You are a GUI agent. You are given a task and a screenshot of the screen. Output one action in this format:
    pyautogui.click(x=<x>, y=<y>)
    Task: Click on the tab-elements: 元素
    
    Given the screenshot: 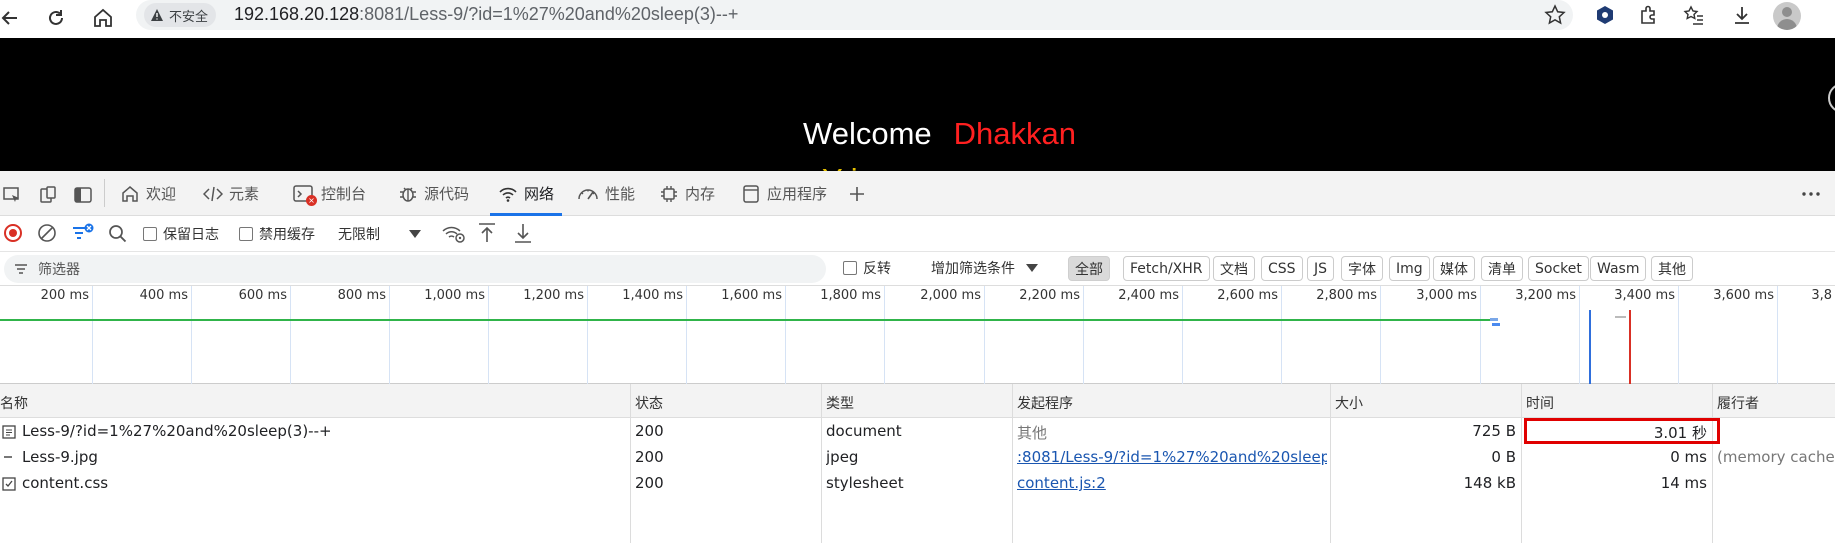 What is the action you would take?
    pyautogui.click(x=231, y=193)
    